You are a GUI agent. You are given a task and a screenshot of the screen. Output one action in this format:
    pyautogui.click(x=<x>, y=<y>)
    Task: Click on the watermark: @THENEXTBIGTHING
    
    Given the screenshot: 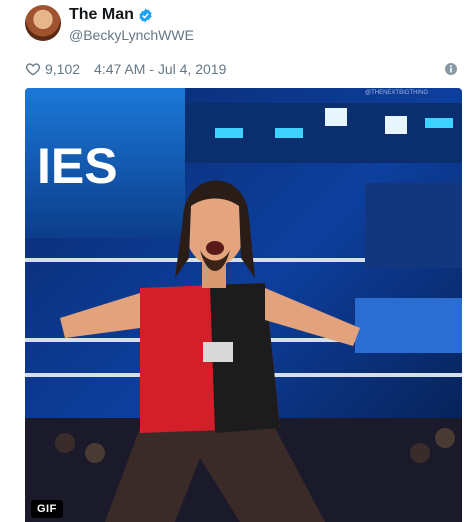 What is the action you would take?
    pyautogui.click(x=396, y=93)
    